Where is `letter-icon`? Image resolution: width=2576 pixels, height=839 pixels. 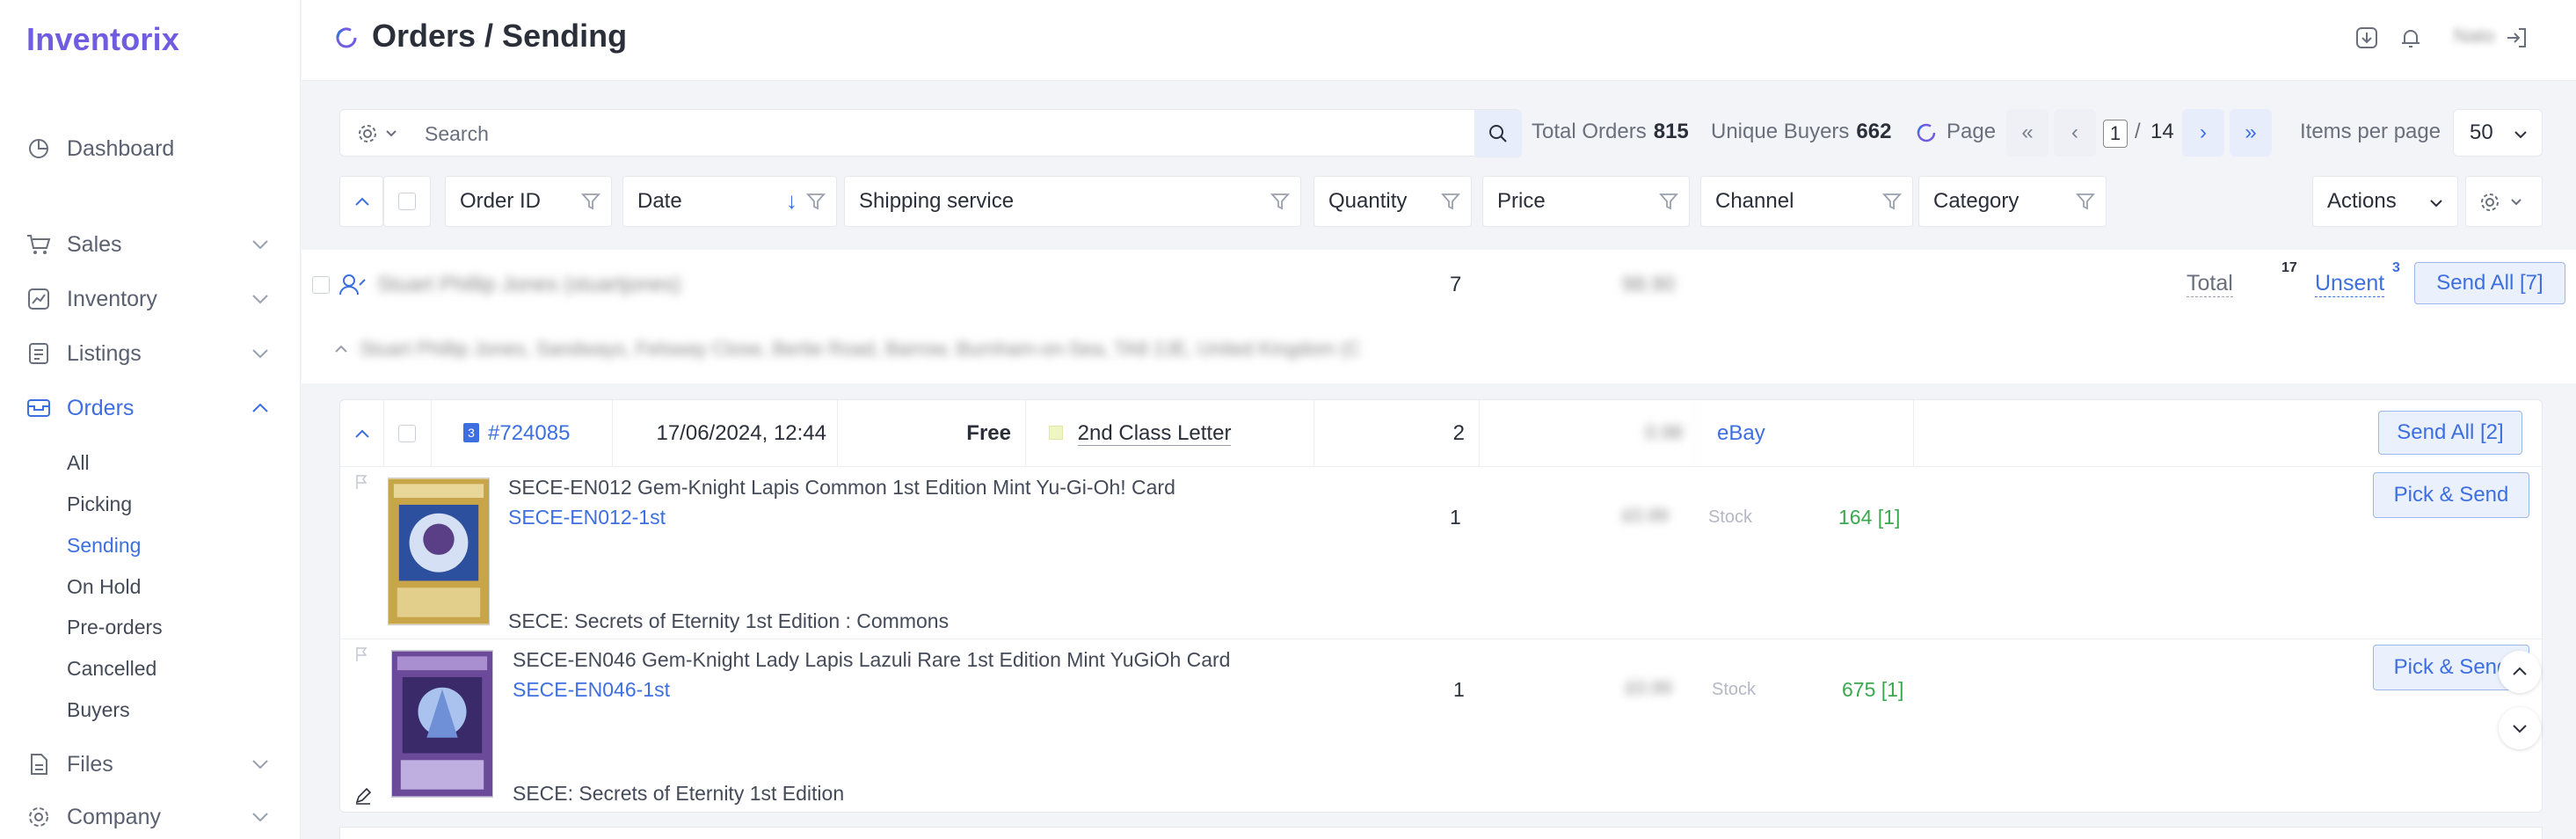
letter-icon is located at coordinates (1056, 433).